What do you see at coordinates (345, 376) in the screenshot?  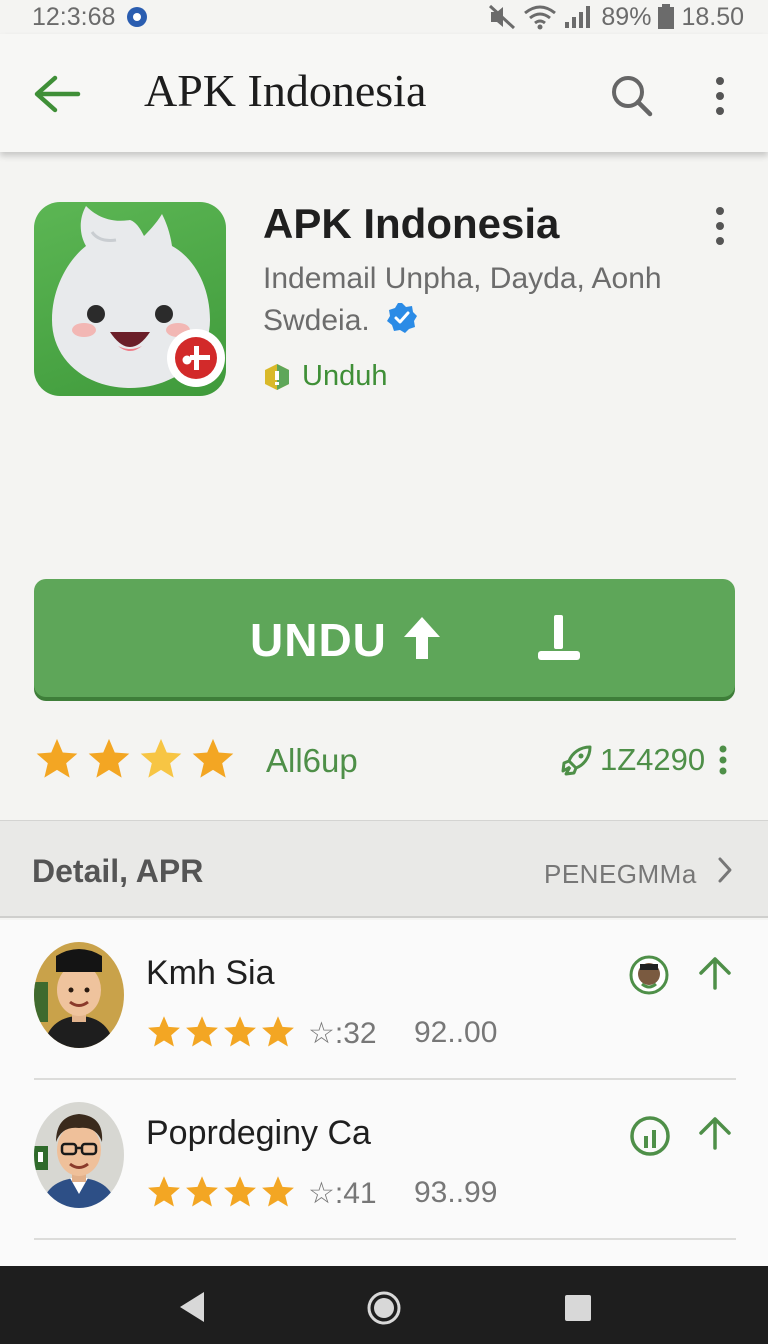 I see `unduh-label: Unduh` at bounding box center [345, 376].